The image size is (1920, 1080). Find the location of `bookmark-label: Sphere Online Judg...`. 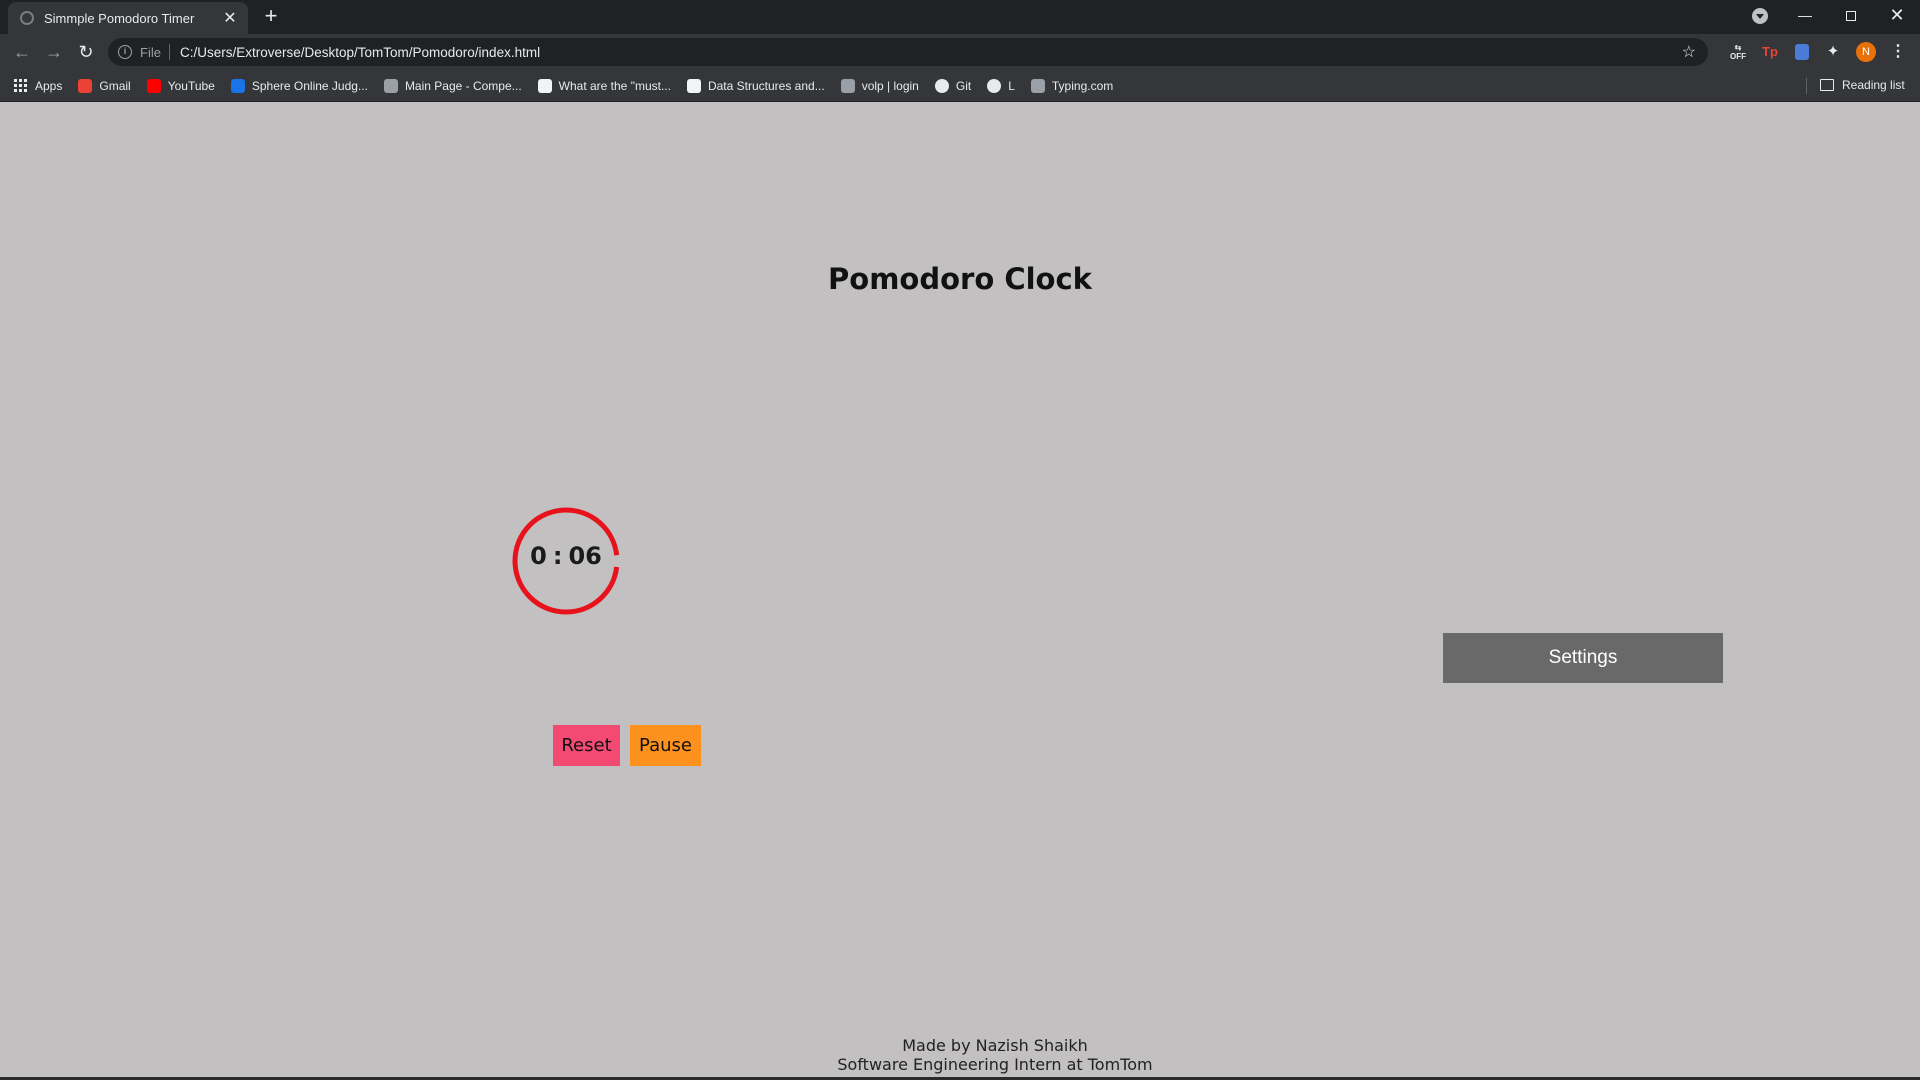

bookmark-label: Sphere Online Judg... is located at coordinates (309, 85).